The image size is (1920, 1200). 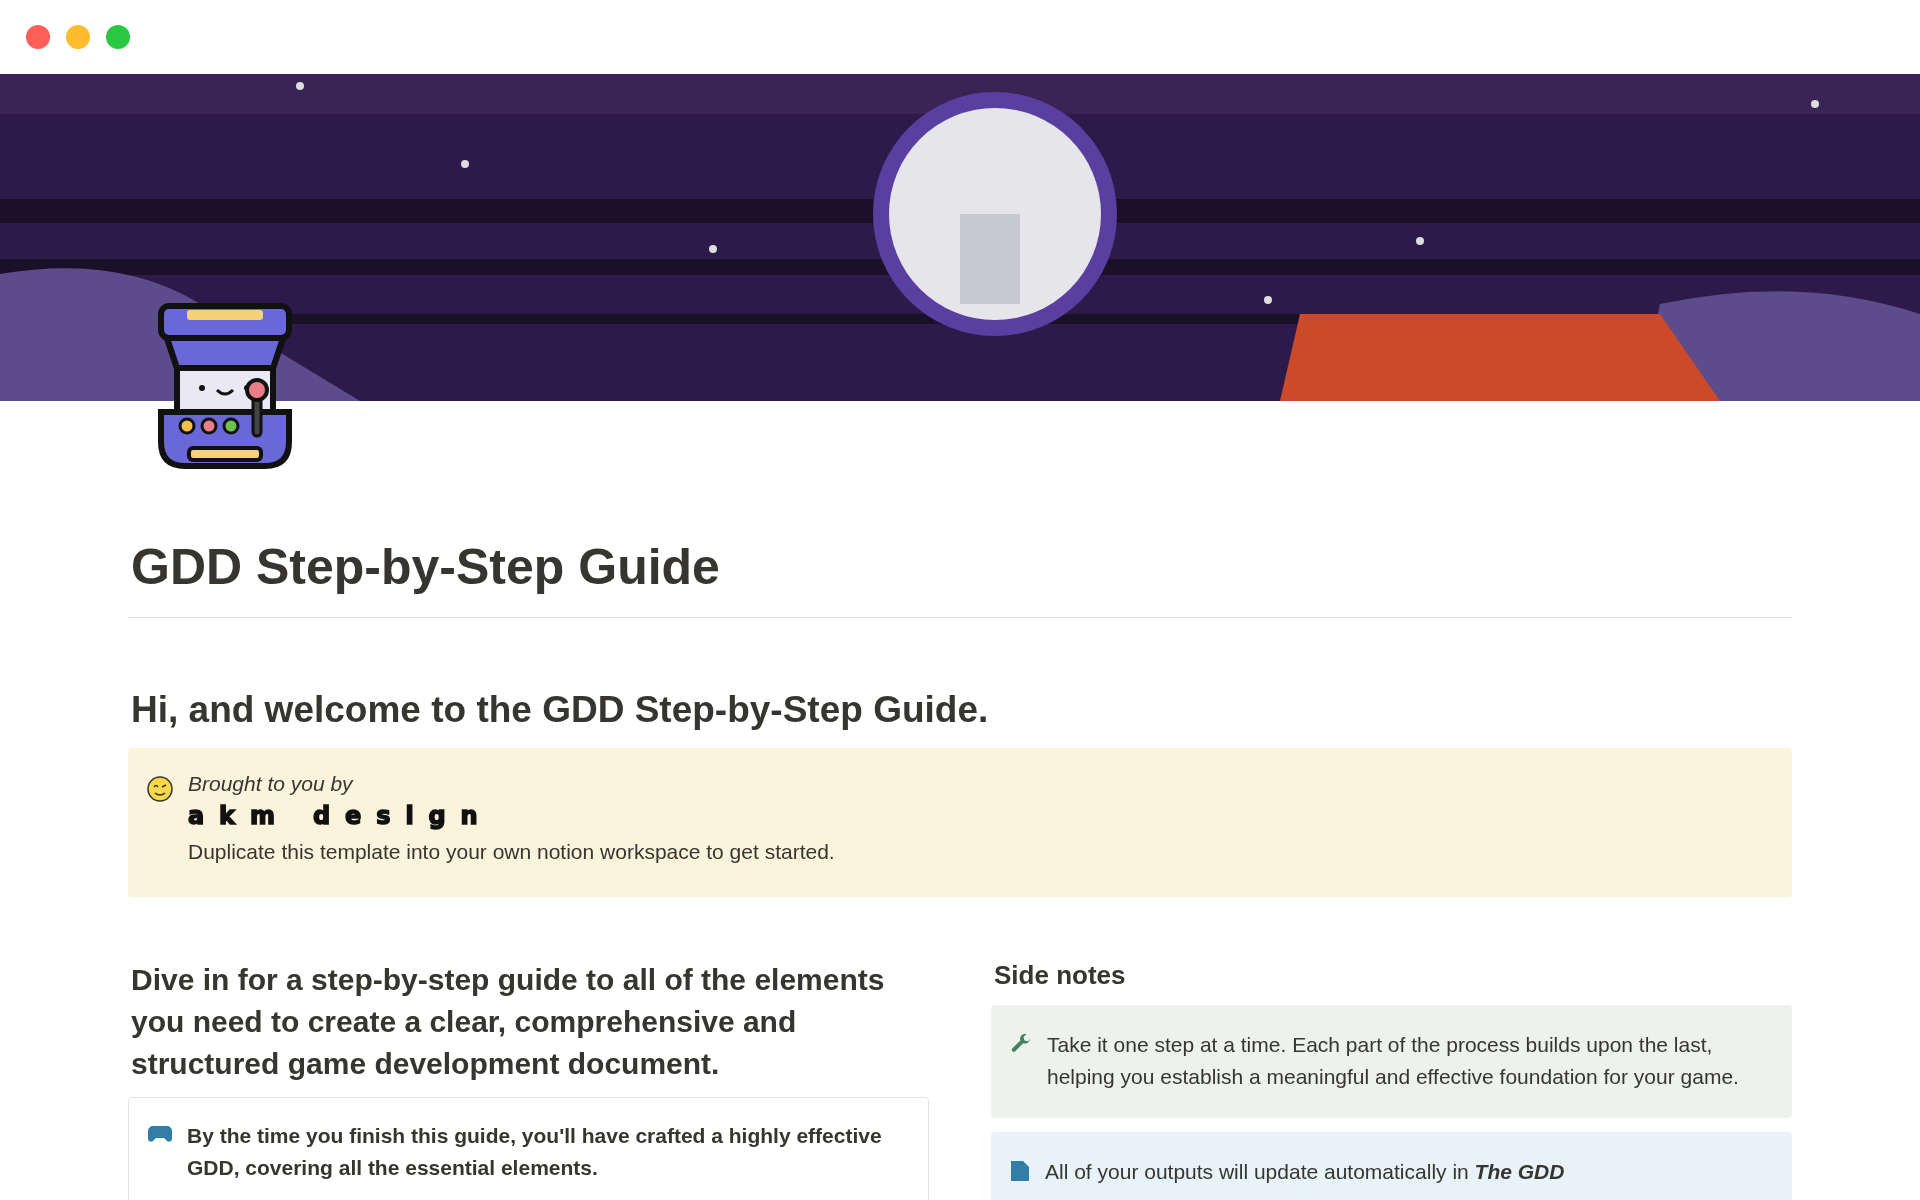 What do you see at coordinates (160, 789) in the screenshot?
I see `smiley-icon` at bounding box center [160, 789].